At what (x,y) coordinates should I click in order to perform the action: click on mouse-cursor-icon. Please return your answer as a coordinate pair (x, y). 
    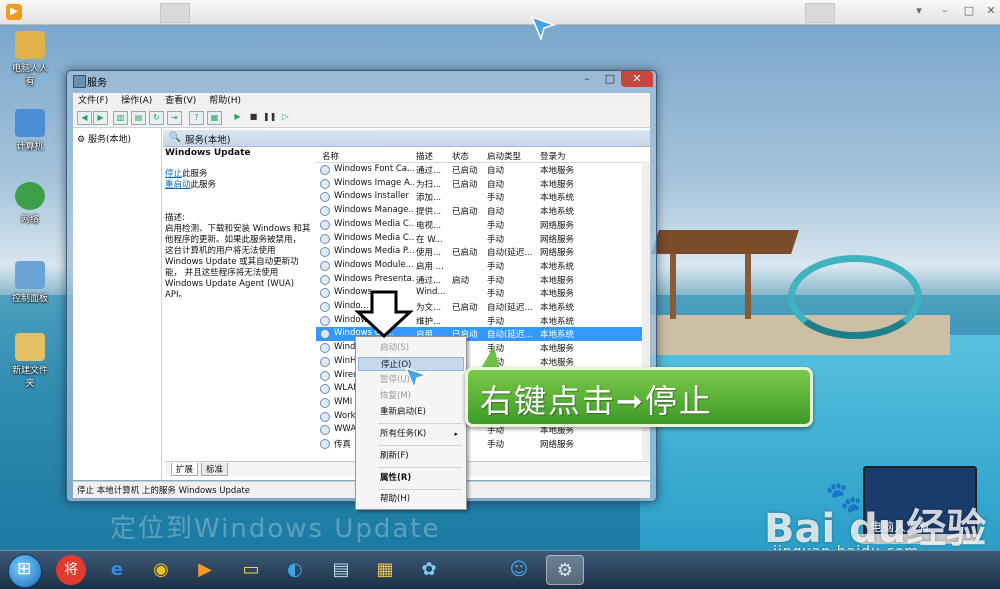
    Looking at the image, I should click on (416, 378).